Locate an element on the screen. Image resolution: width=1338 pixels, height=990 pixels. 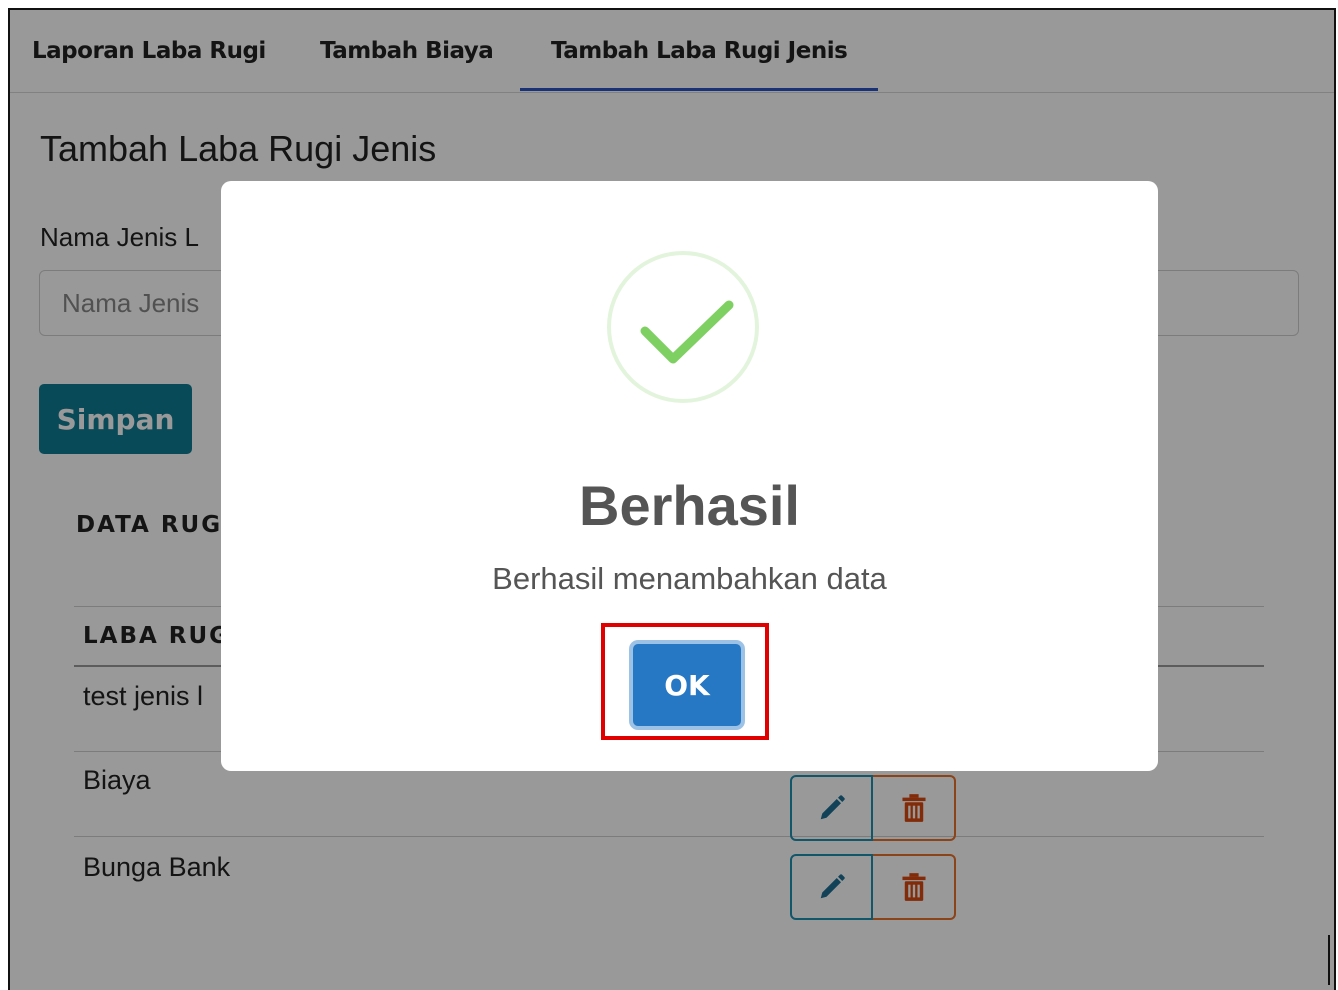
screen-edge is located at coordinates (1329, 960).